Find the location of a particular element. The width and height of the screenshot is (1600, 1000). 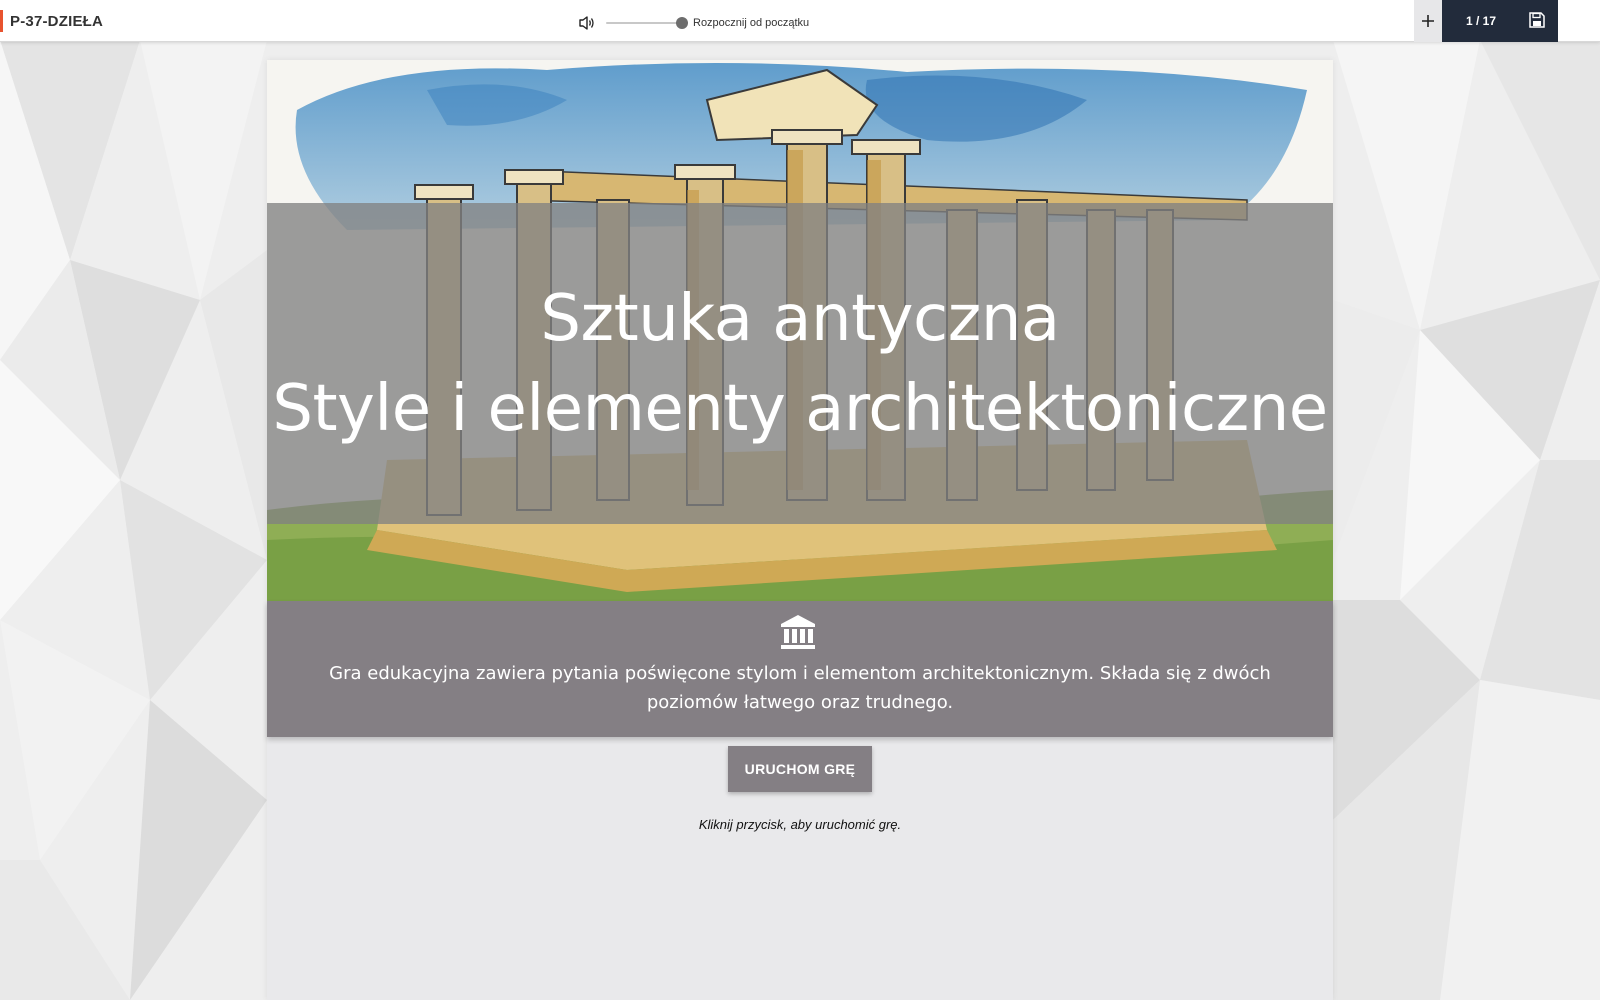

add-button is located at coordinates (1428, 21).